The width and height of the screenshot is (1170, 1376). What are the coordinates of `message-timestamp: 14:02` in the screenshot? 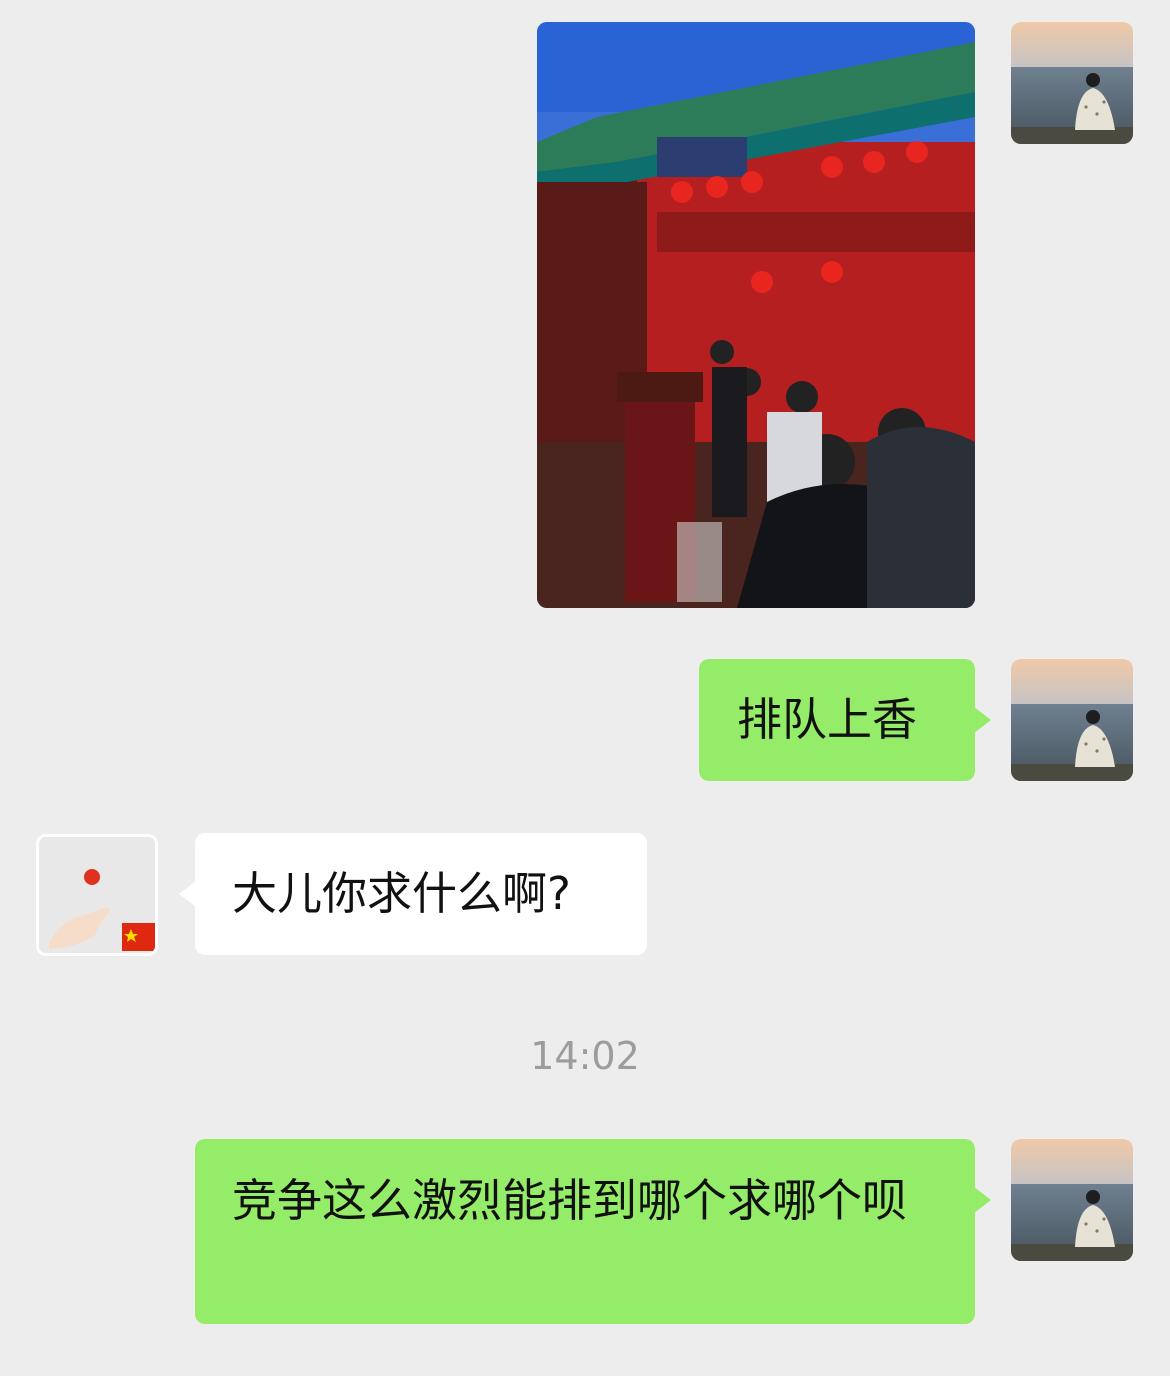 It's located at (585, 1056).